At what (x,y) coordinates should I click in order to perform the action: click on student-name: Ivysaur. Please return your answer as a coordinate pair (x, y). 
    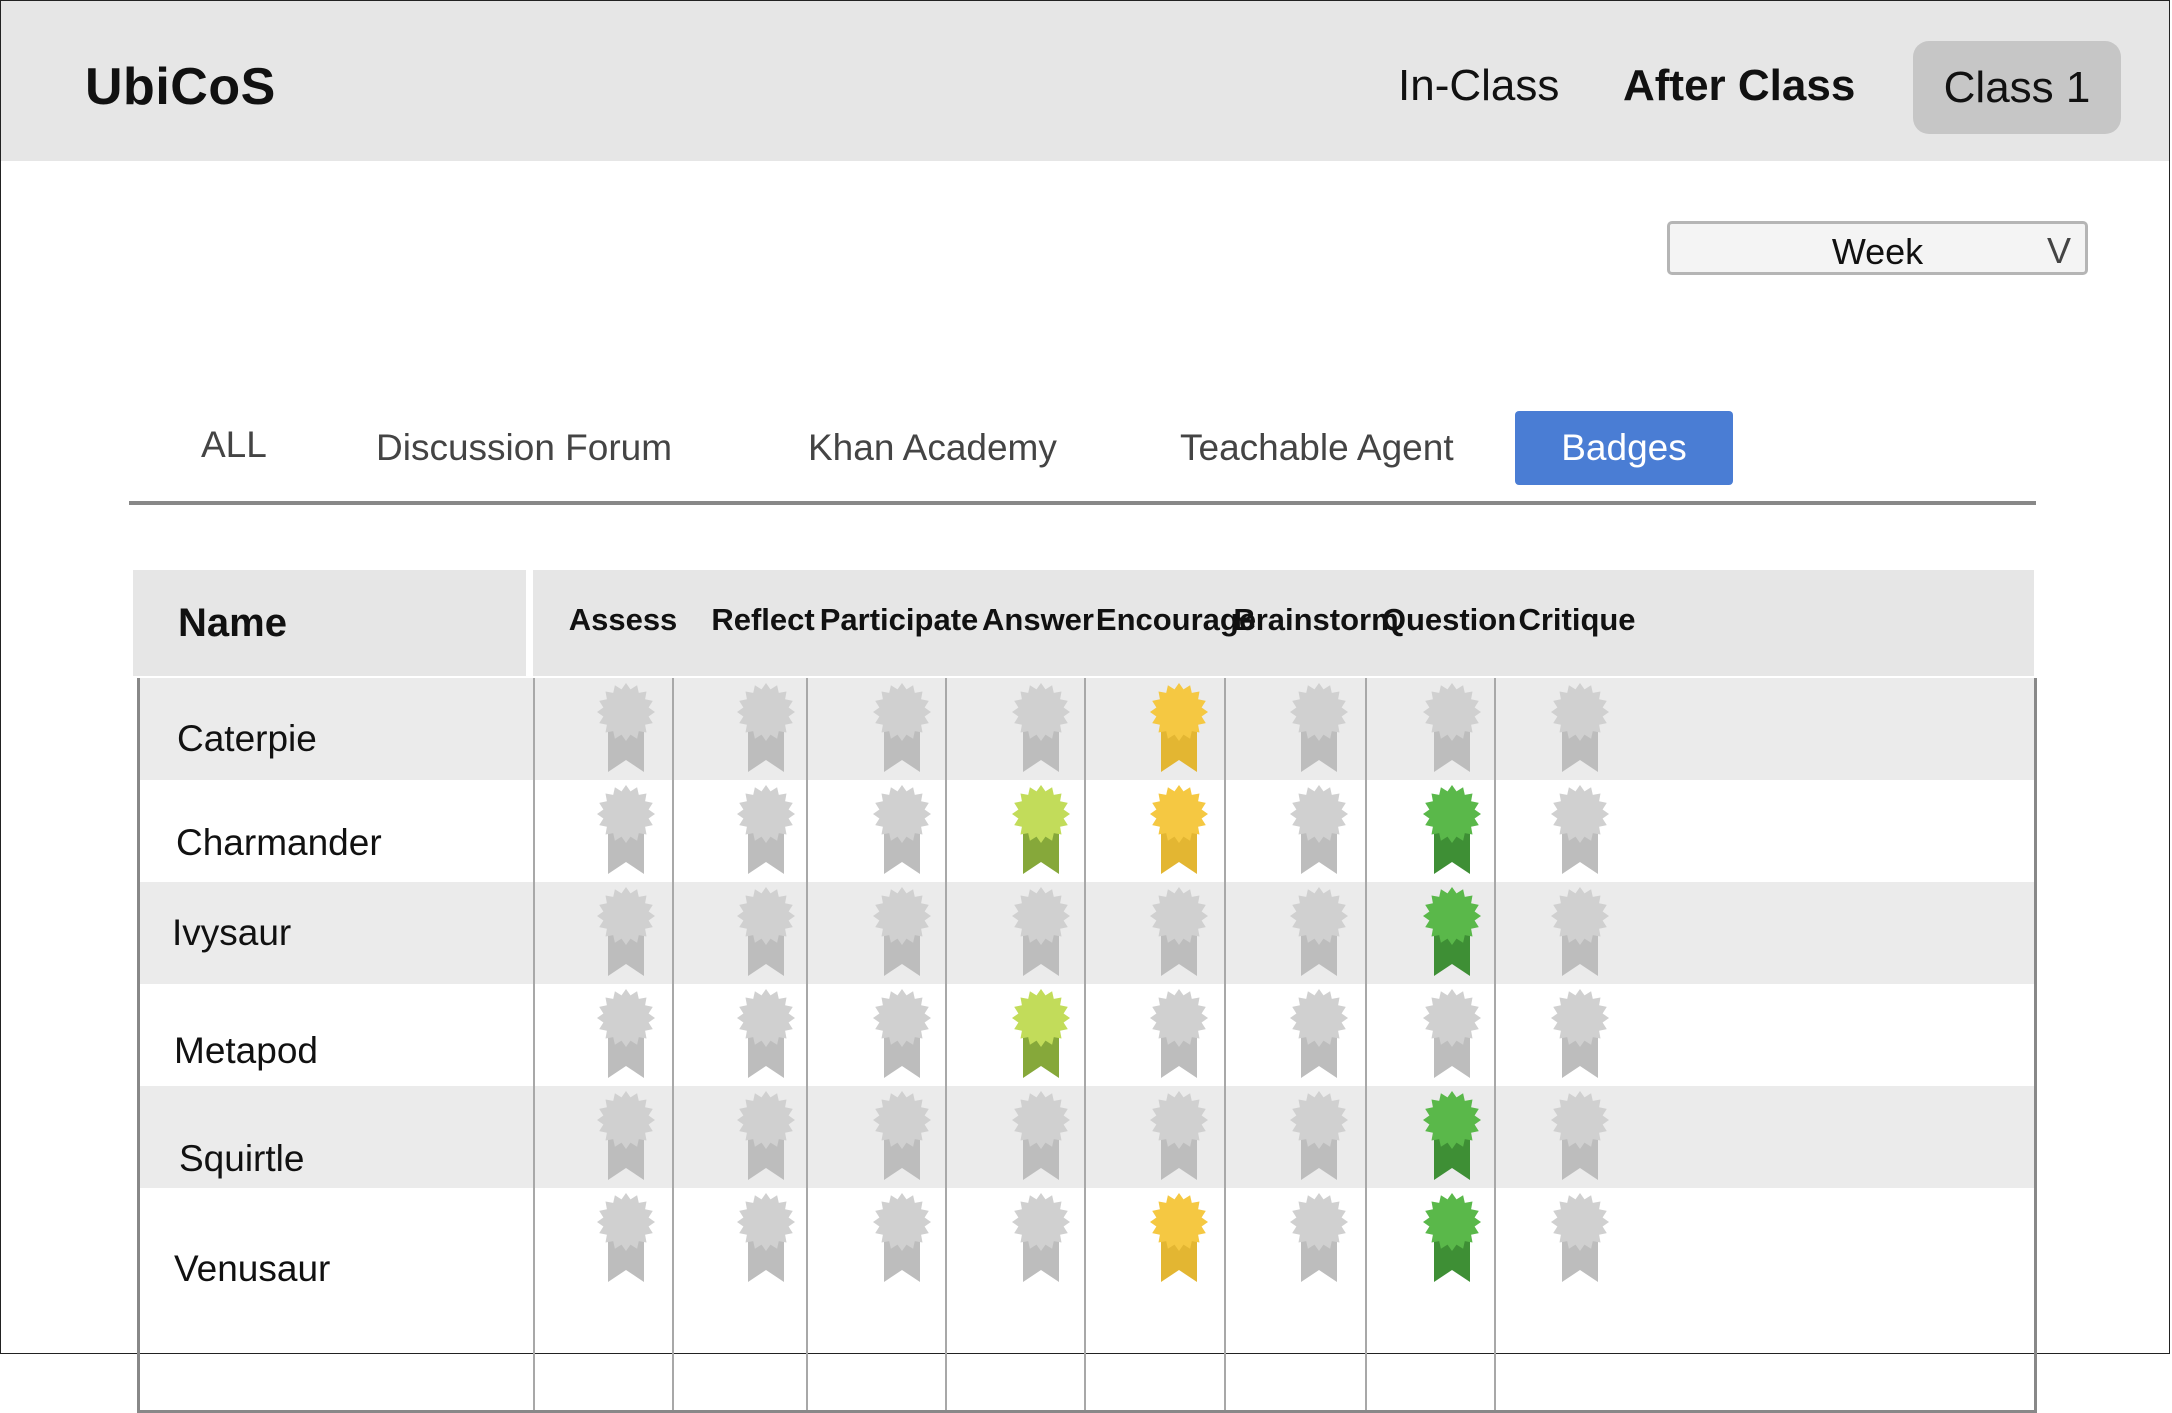
    Looking at the image, I should click on (232, 932).